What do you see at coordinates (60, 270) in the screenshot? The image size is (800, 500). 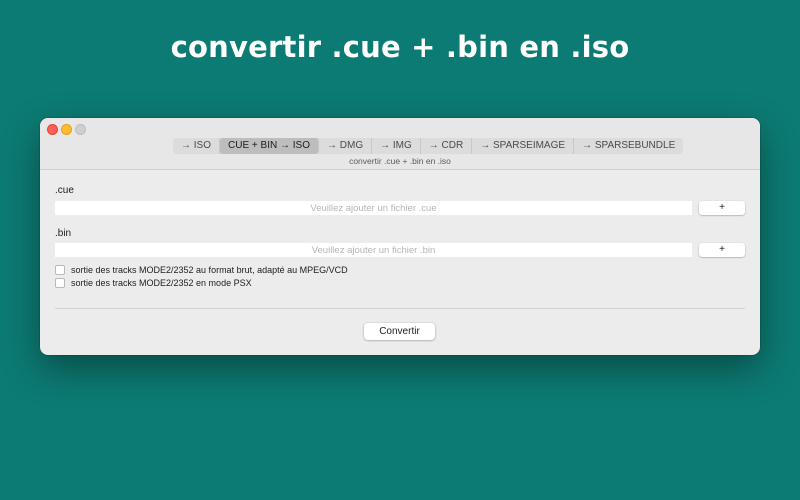 I see `raw-mpeg-vcd-checkbox` at bounding box center [60, 270].